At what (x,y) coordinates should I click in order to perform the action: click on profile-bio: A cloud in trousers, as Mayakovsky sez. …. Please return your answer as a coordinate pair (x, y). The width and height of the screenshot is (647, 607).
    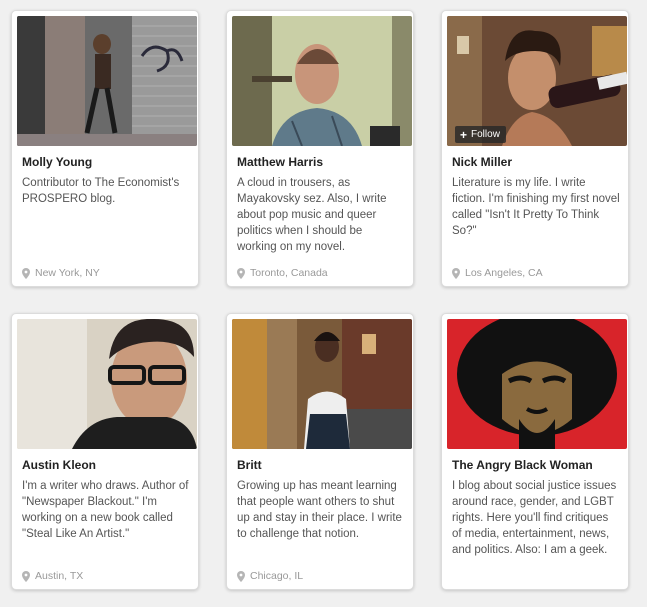
    Looking at the image, I should click on (312, 215).